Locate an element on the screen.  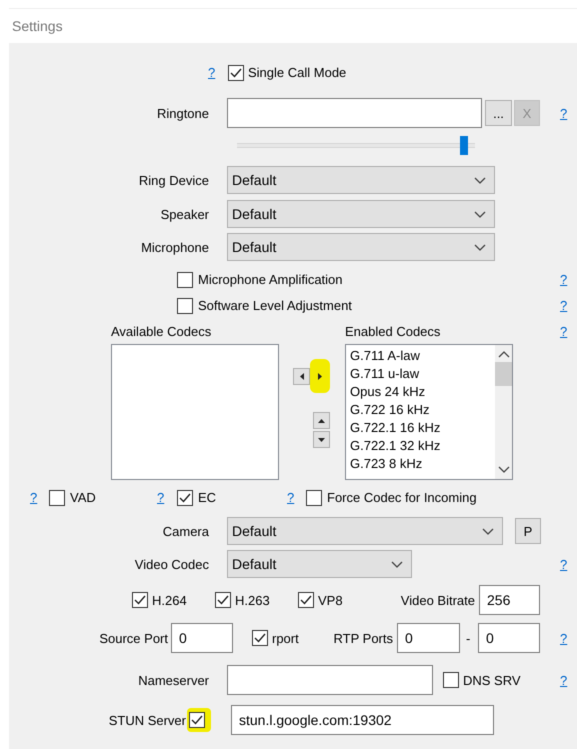
list-item: G.722 16 kHz is located at coordinates (422, 410).